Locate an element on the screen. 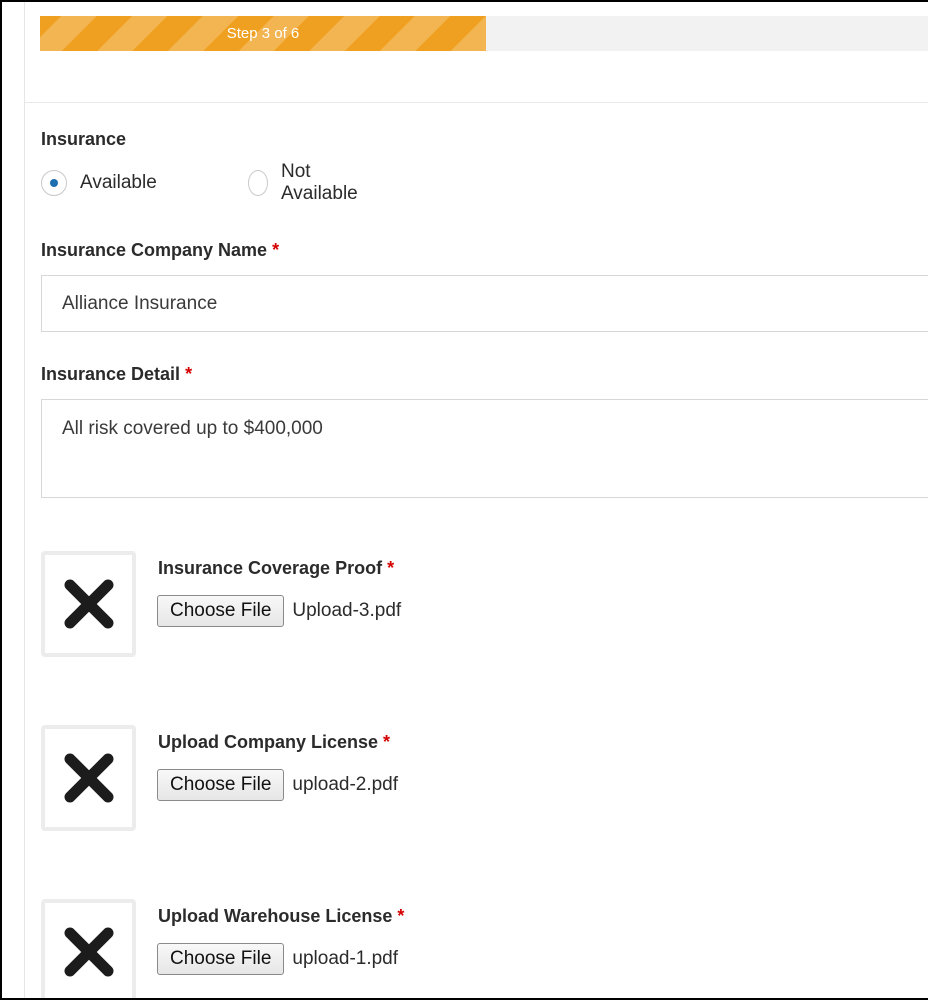 The height and width of the screenshot is (1002, 930). insurance-label: Insurance is located at coordinates (84, 139).